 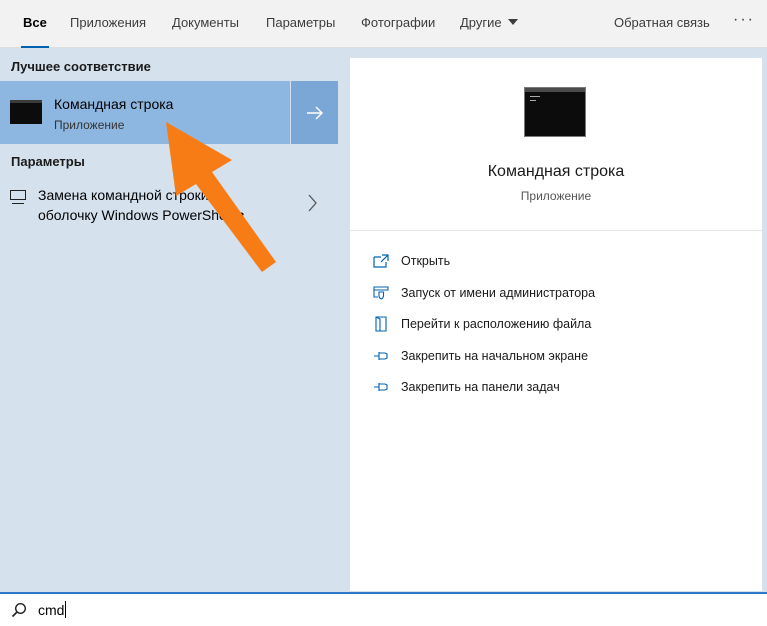 I want to click on chevron-right-icon, so click(x=312, y=203).